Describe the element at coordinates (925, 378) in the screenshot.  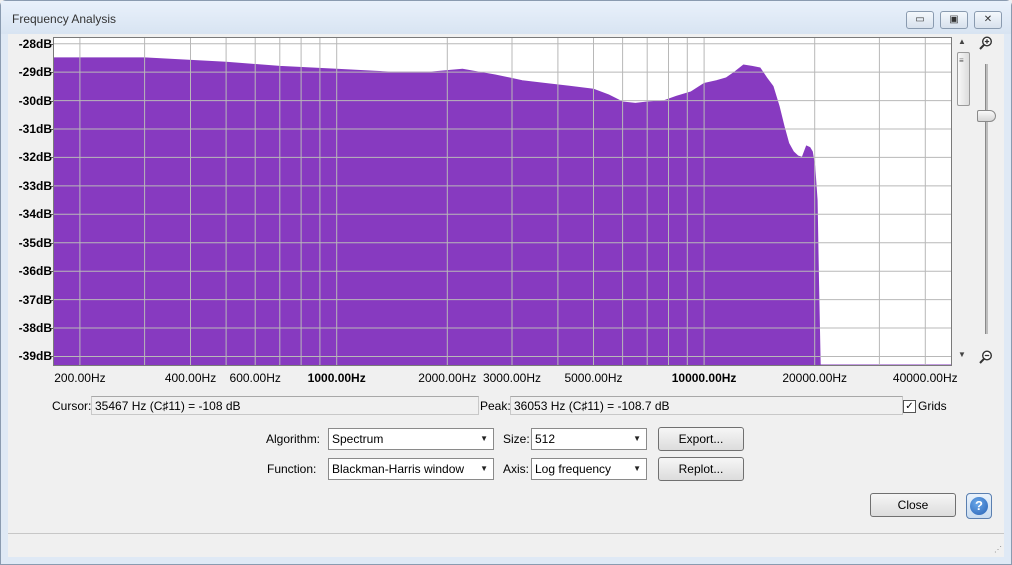
I see `x-tick-label: 40000.00Hz` at that location.